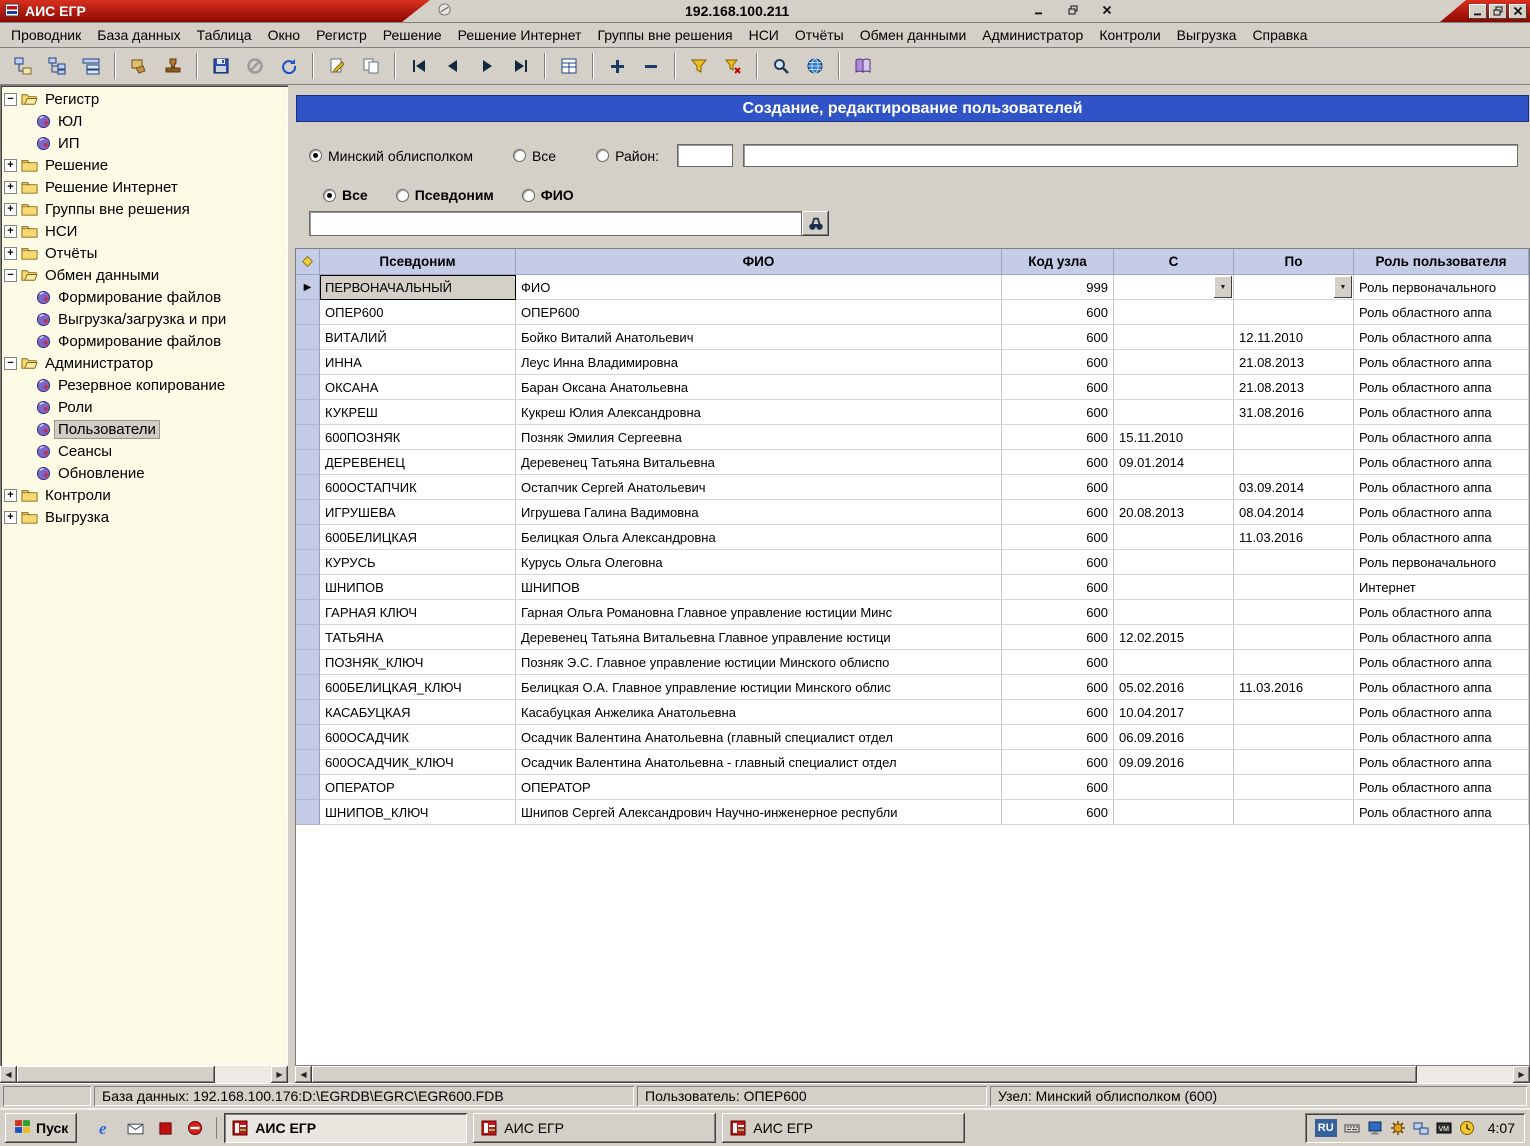  Describe the element at coordinates (46, 35) in the screenshot. I see `menu-item: Проводник` at that location.